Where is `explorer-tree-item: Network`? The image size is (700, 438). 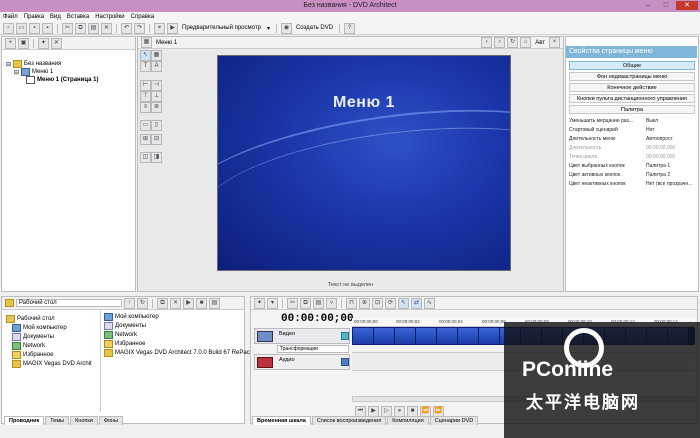 explorer-tree-item: Network is located at coordinates (28, 346).